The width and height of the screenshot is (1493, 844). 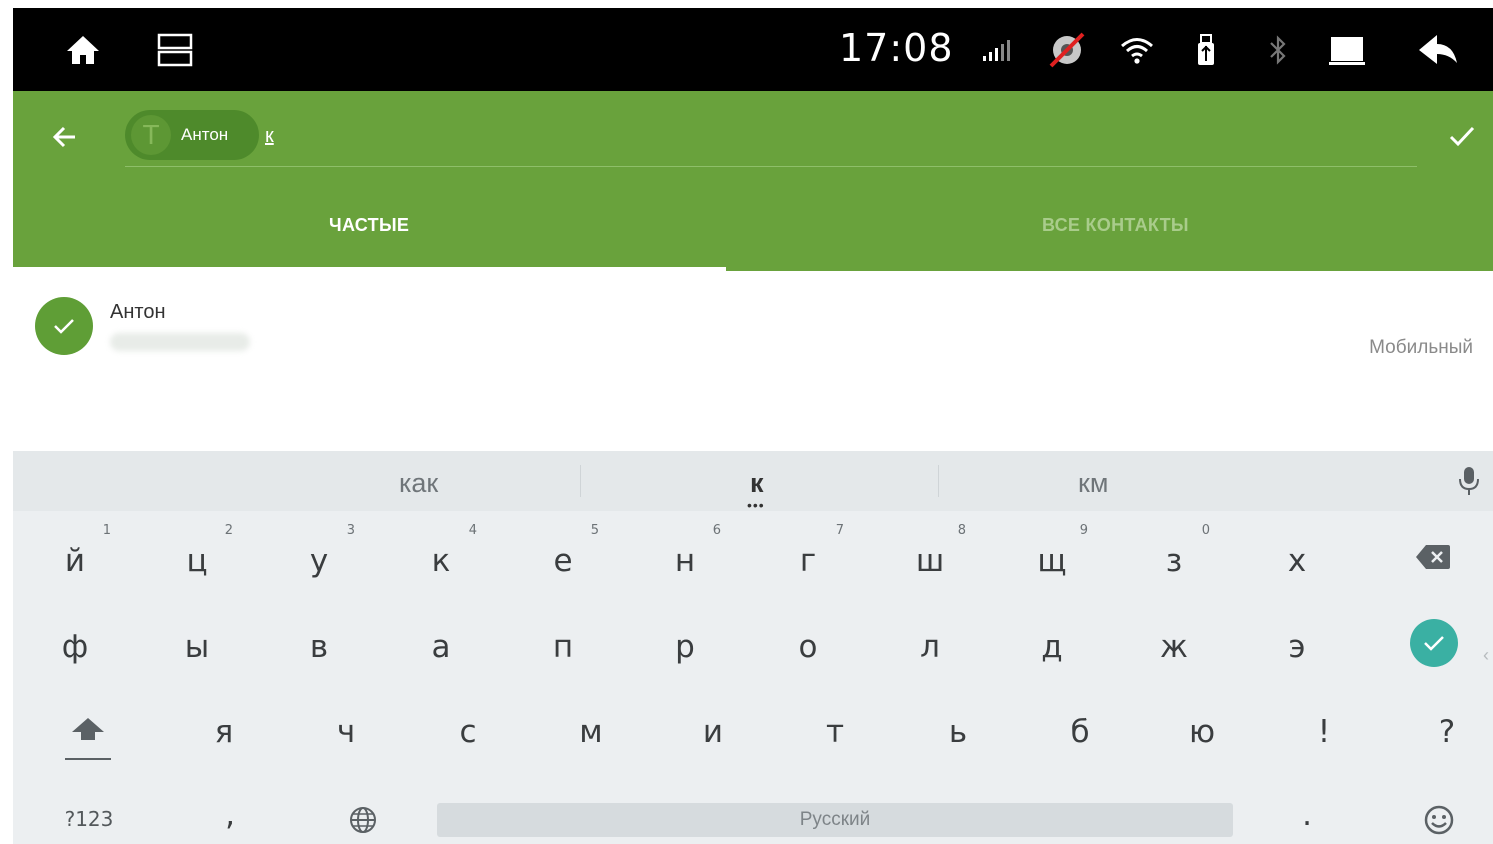 What do you see at coordinates (1052, 561) in the screenshot?
I see `key-щ: 9щ` at bounding box center [1052, 561].